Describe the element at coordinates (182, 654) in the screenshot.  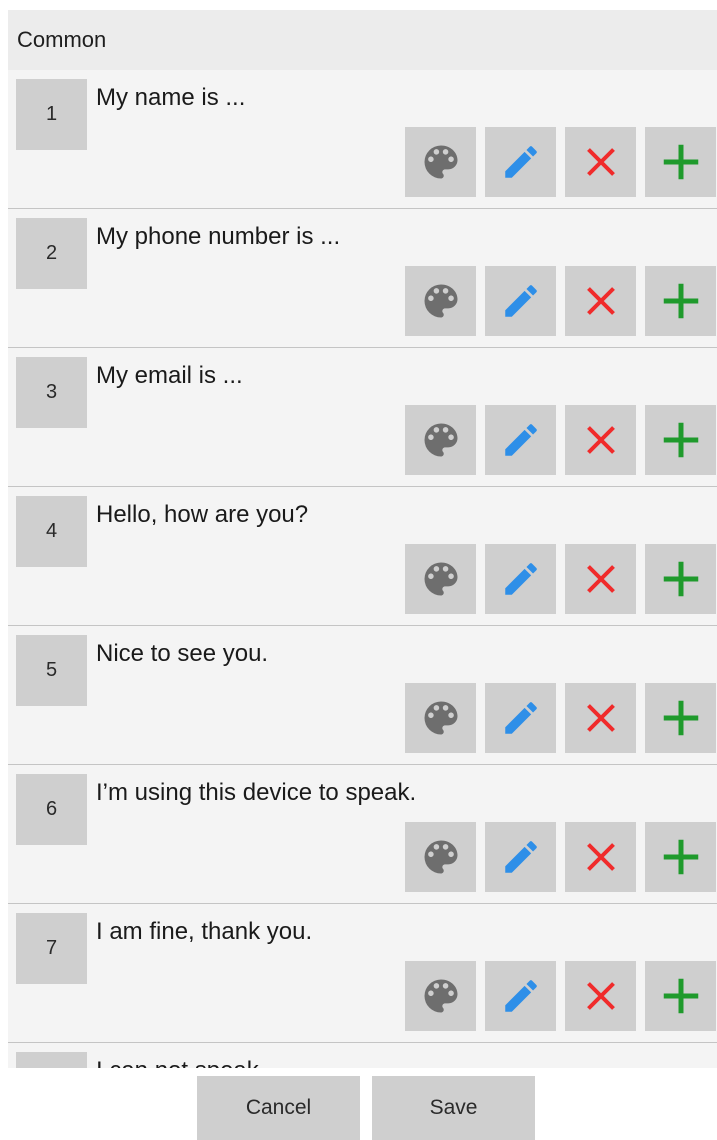
I see `phrase-text: Nice to see you.` at that location.